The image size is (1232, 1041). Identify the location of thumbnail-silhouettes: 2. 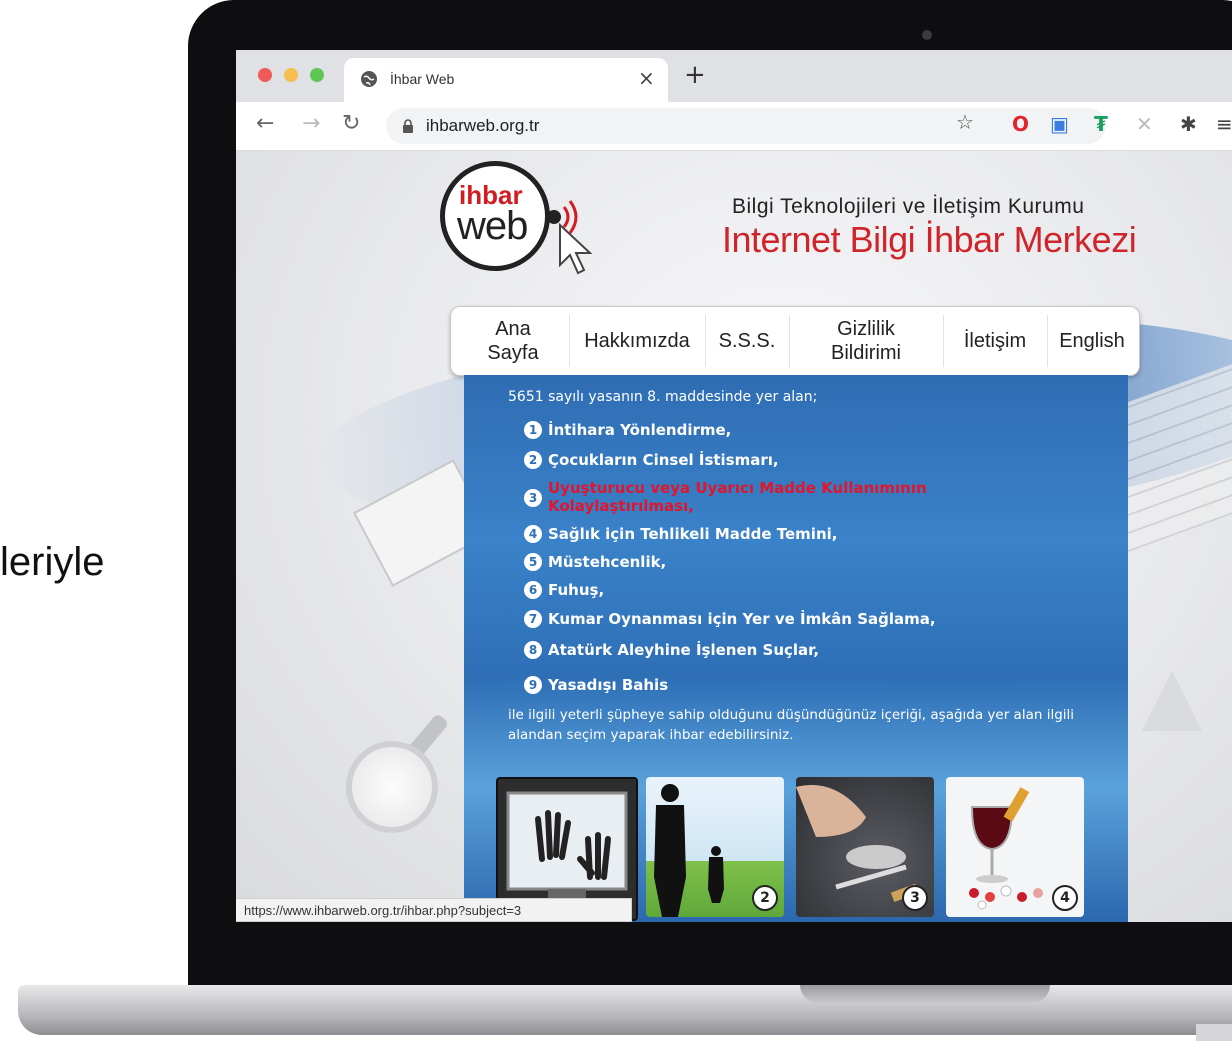
(715, 847).